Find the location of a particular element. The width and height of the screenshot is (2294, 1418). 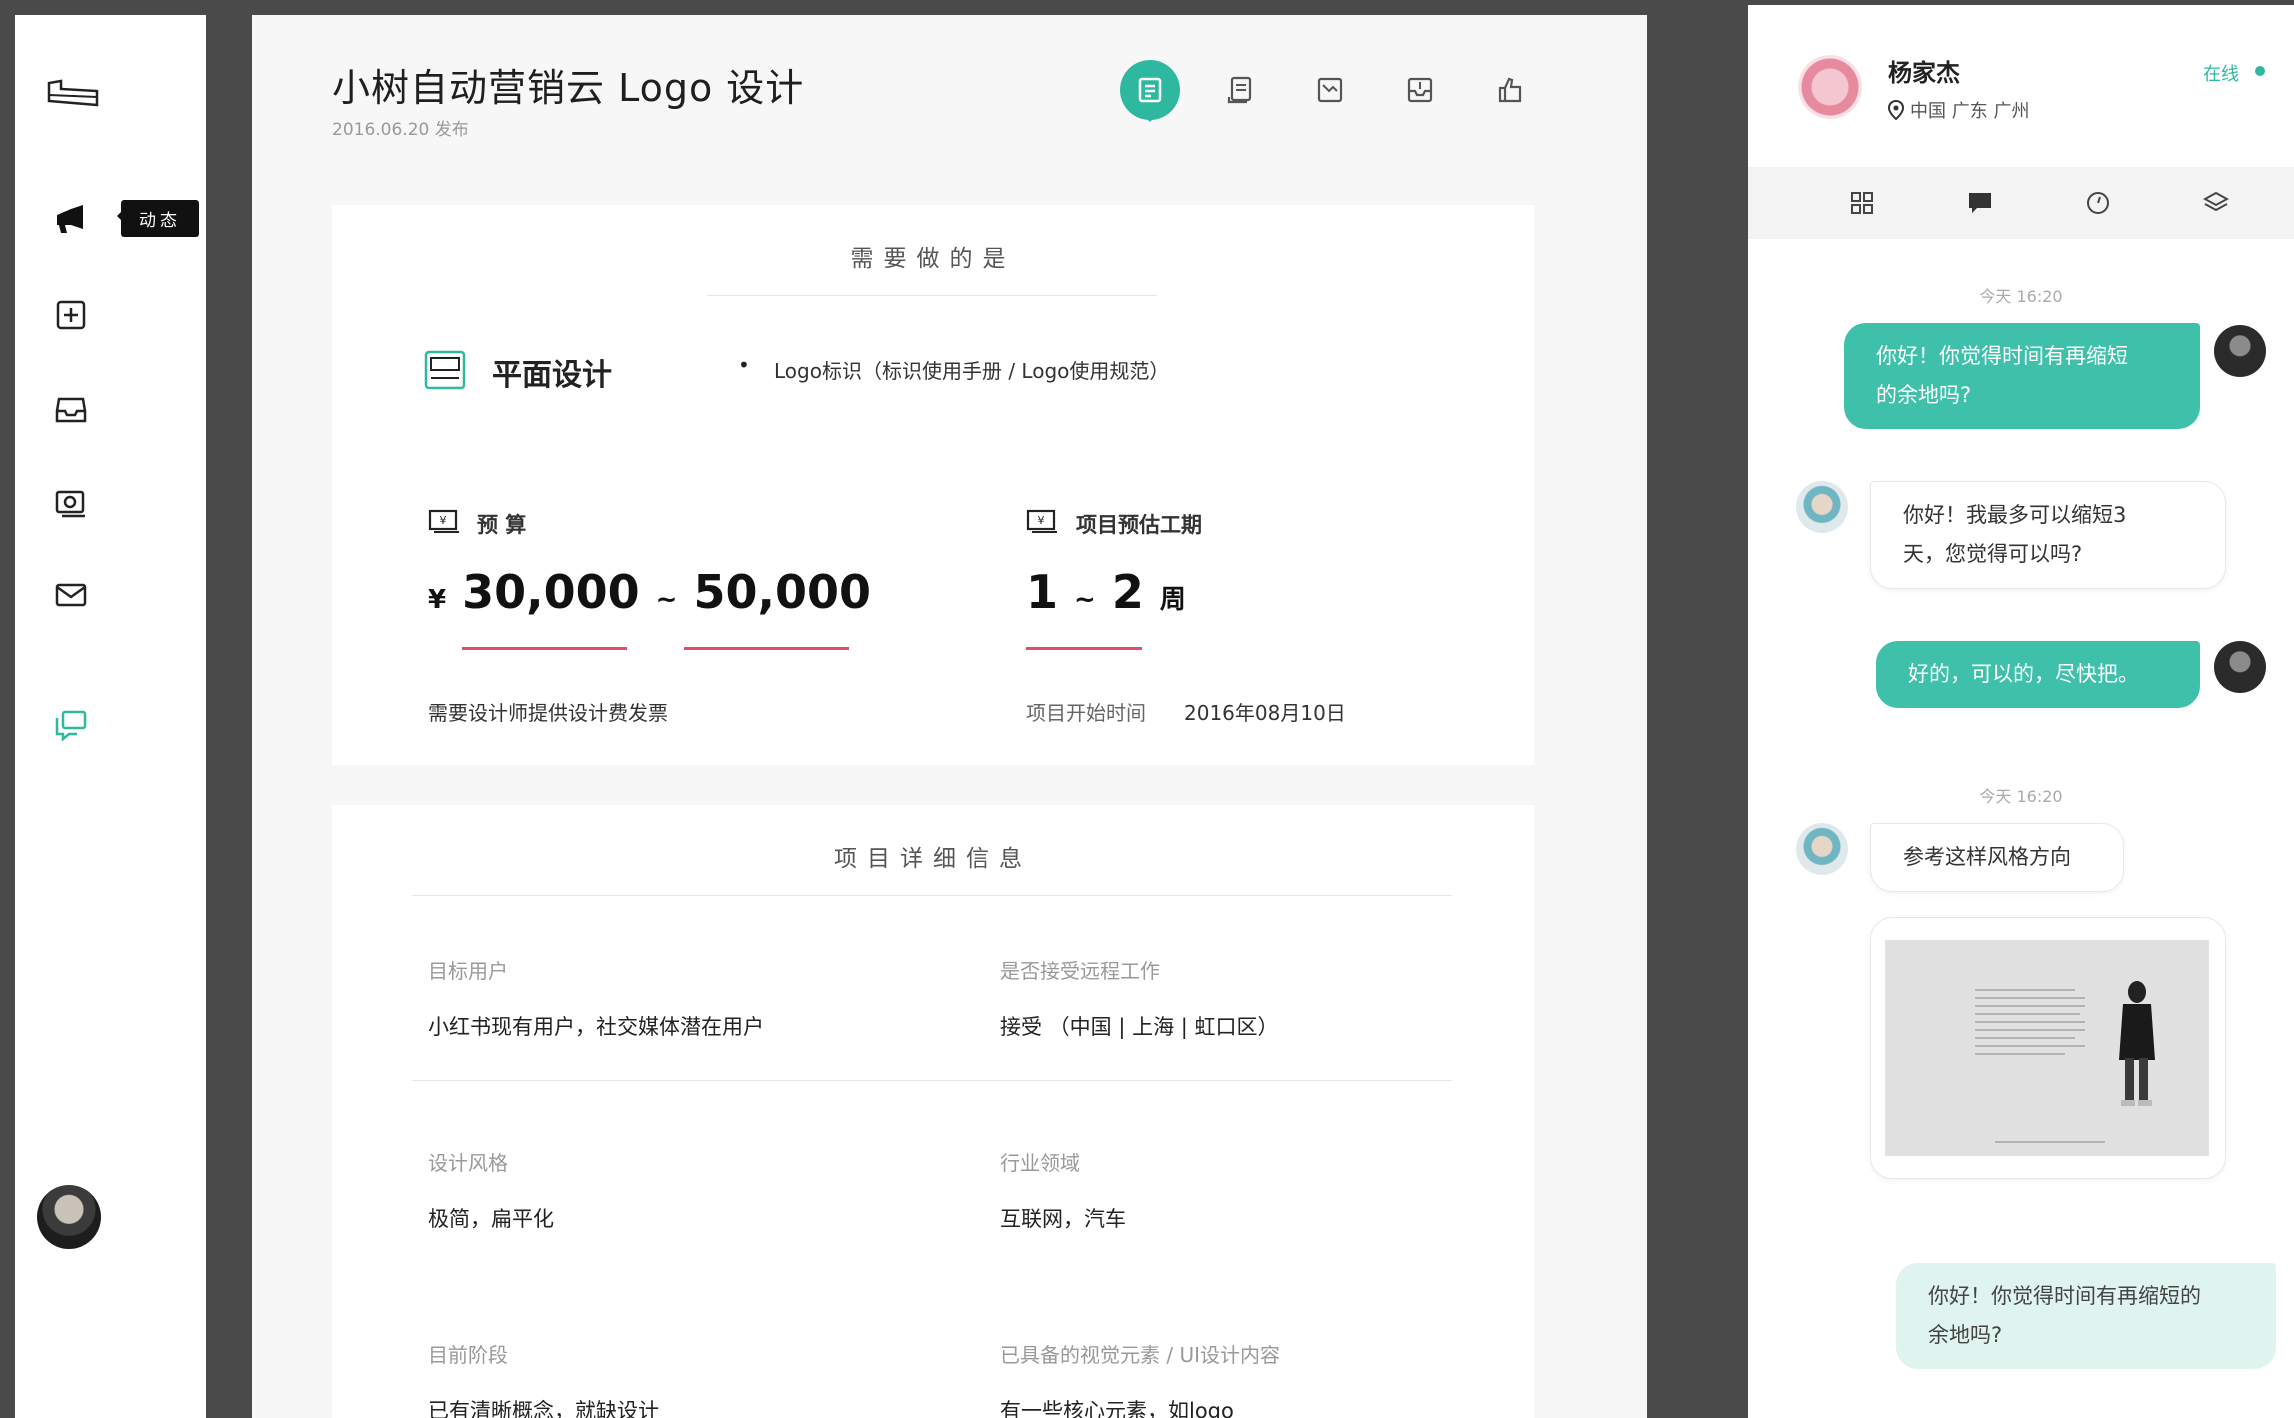

location-pin-icon is located at coordinates (1896, 111).